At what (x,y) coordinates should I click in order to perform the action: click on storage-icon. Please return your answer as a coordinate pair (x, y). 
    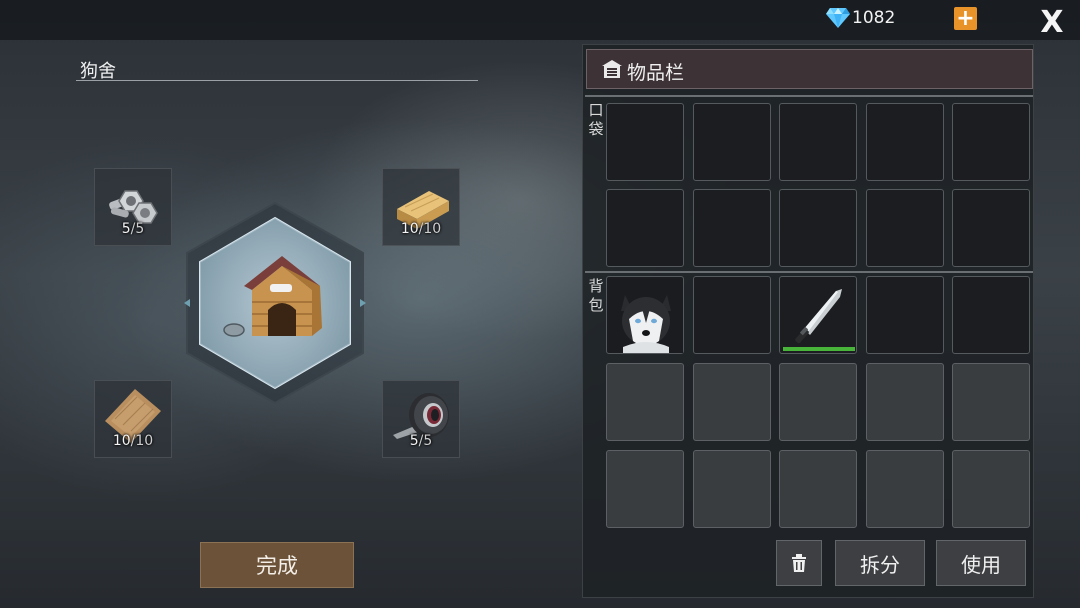
    Looking at the image, I should click on (612, 69).